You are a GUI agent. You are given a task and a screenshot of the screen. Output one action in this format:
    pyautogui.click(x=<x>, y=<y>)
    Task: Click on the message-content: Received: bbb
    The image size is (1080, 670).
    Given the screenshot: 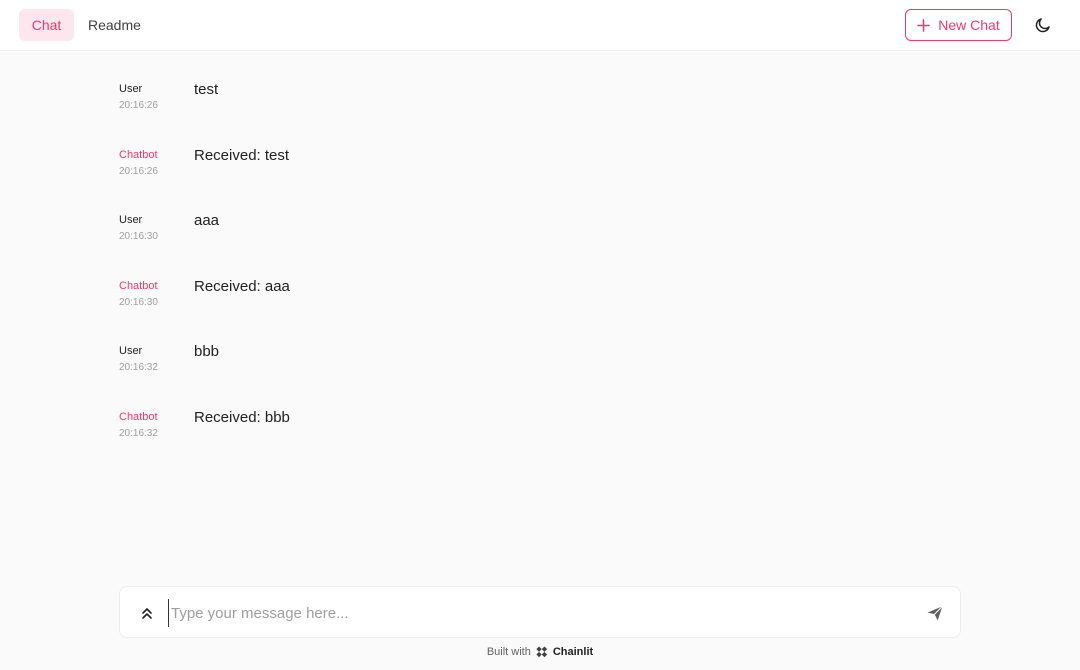 What is the action you would take?
    pyautogui.click(x=242, y=417)
    